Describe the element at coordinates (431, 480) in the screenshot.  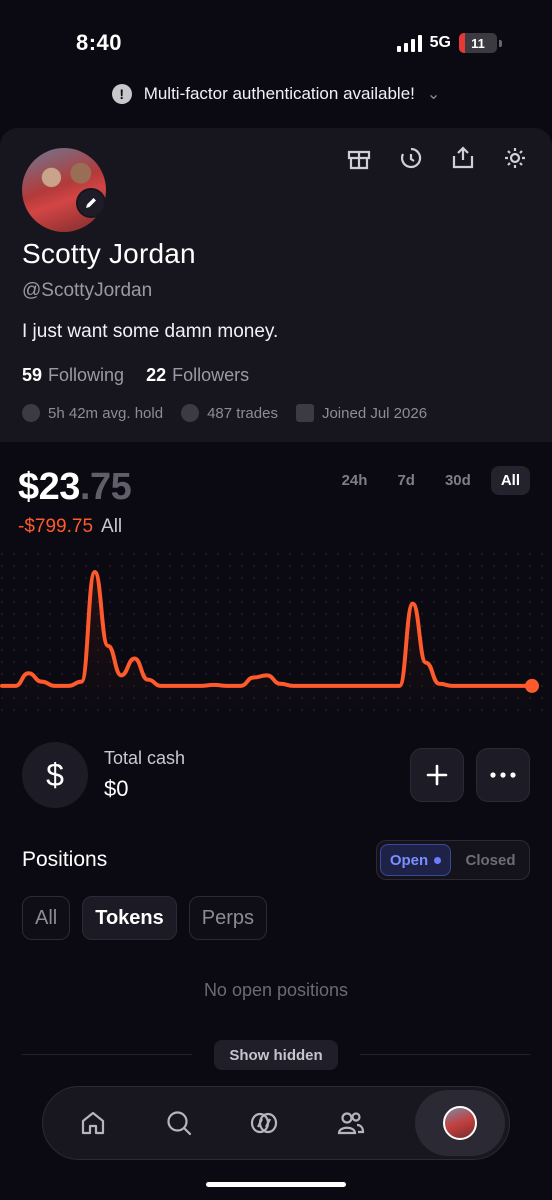
I see `range-selector: 24h 7d 30d All` at that location.